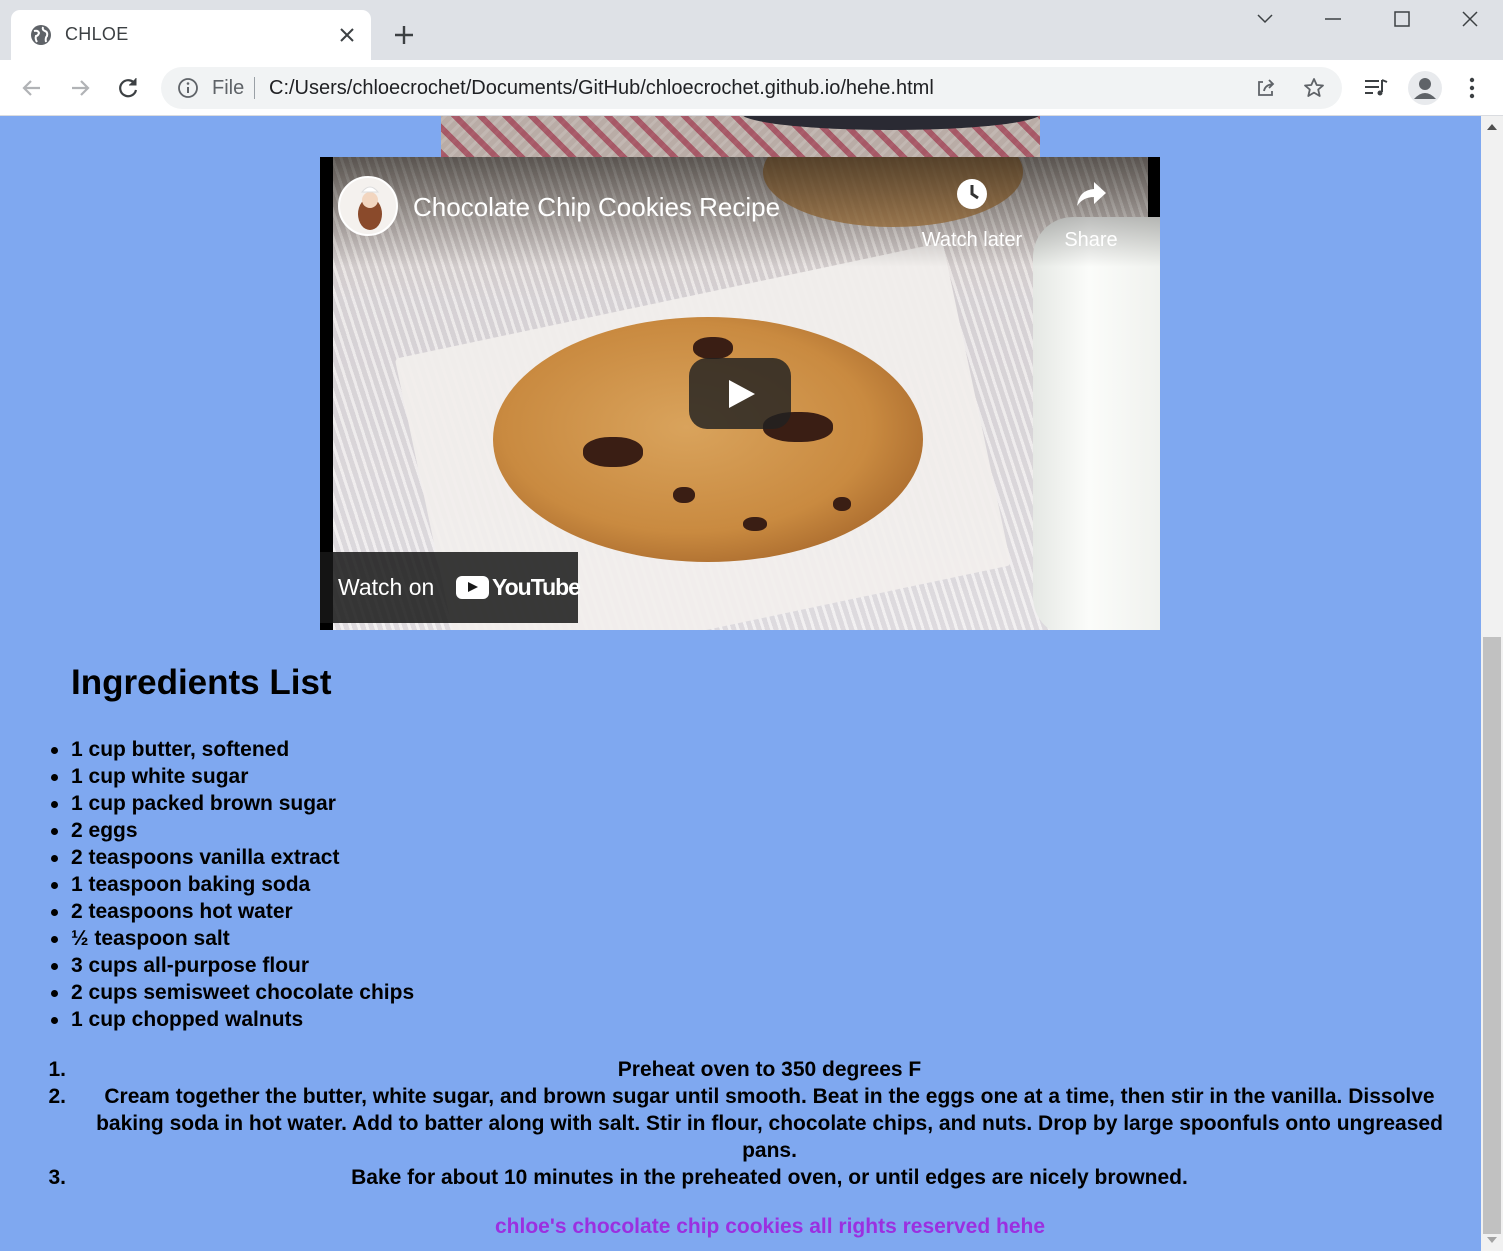  I want to click on step-number: 2., so click(57, 1096).